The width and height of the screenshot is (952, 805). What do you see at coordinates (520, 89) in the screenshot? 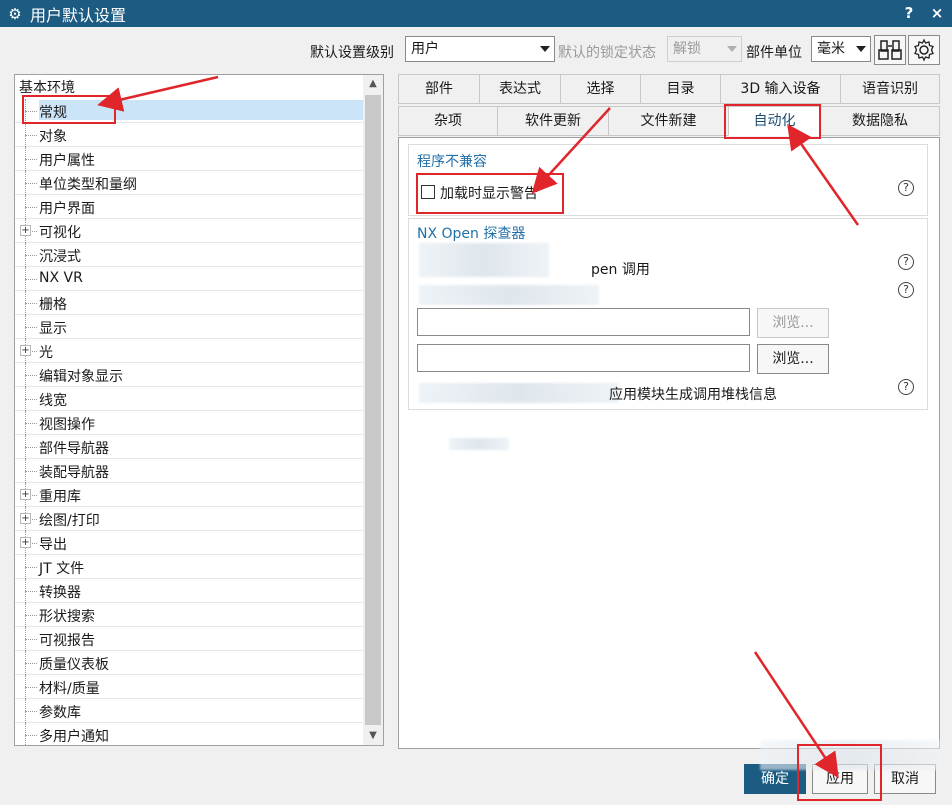
I see `tab-expression: 表达式` at bounding box center [520, 89].